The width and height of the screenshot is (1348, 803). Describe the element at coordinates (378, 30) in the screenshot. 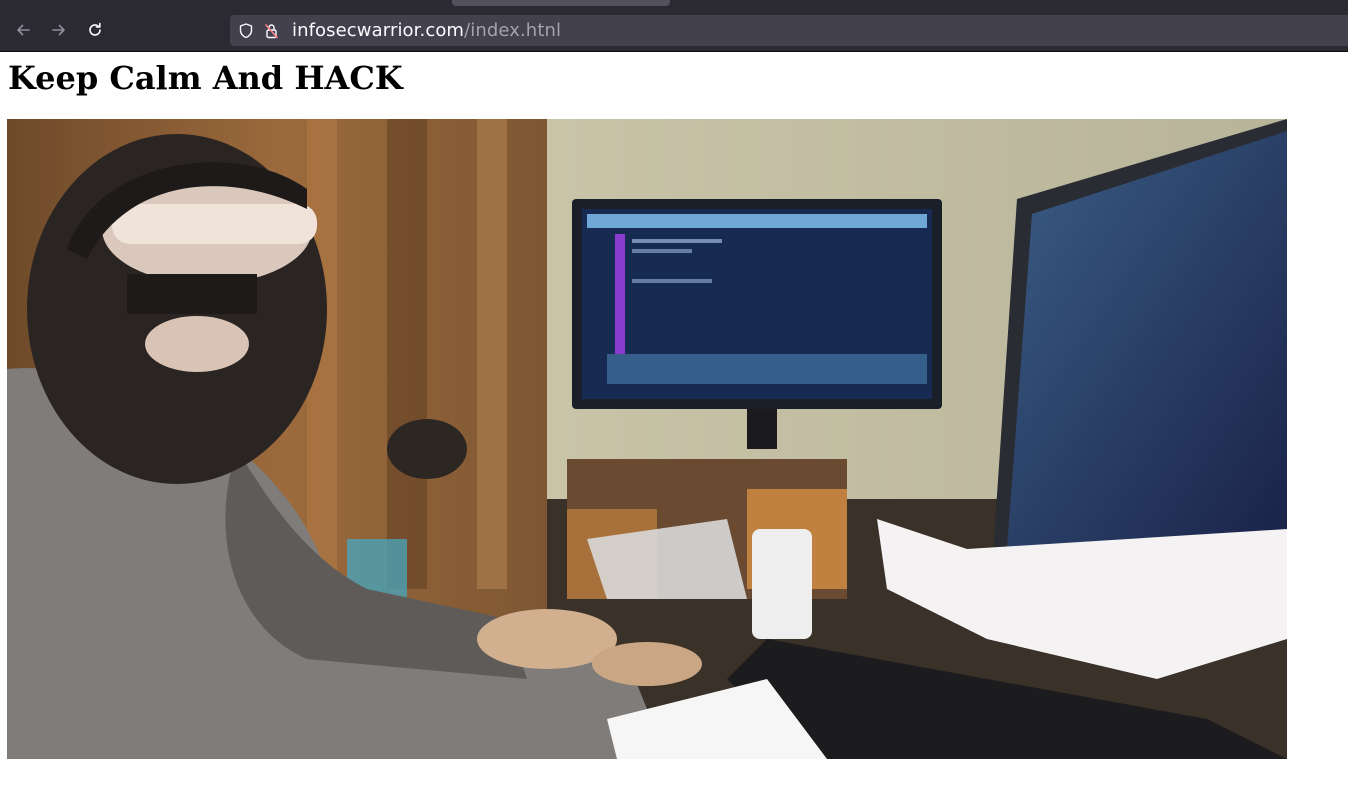

I see `url-host: infosecwarrior.com` at that location.